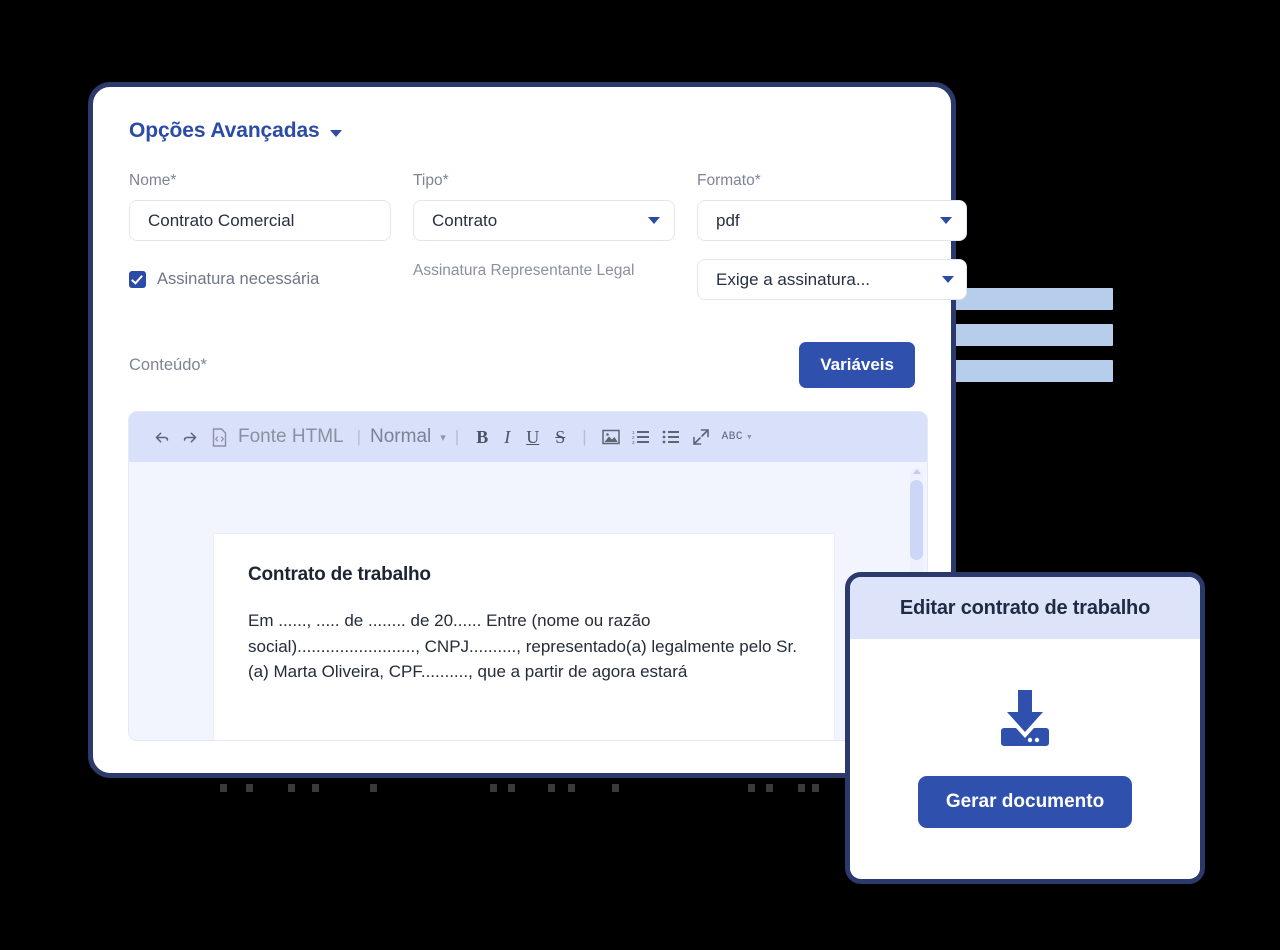 This screenshot has width=1280, height=950. I want to click on formato-select-value: pdf, so click(728, 220).